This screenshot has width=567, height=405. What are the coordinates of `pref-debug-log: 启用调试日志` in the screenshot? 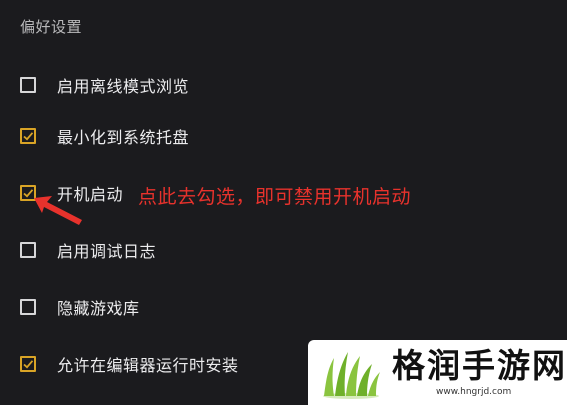 It's located at (88, 250).